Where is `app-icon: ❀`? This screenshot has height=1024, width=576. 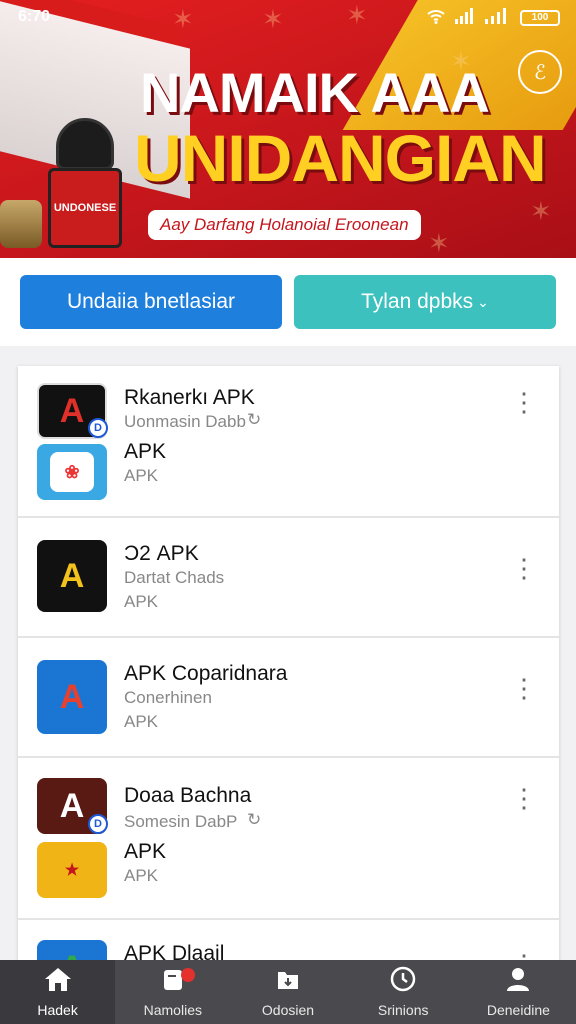 app-icon: ❀ is located at coordinates (72, 472).